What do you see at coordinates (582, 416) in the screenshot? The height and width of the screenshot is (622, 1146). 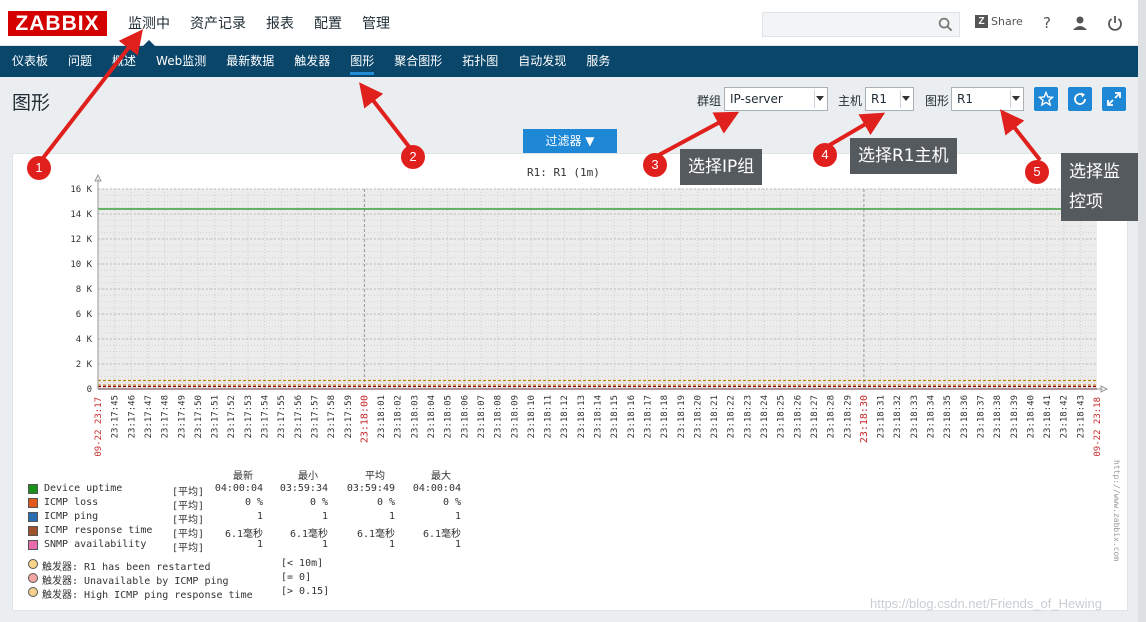 I see `x-tick-label: 23:18:13` at bounding box center [582, 416].